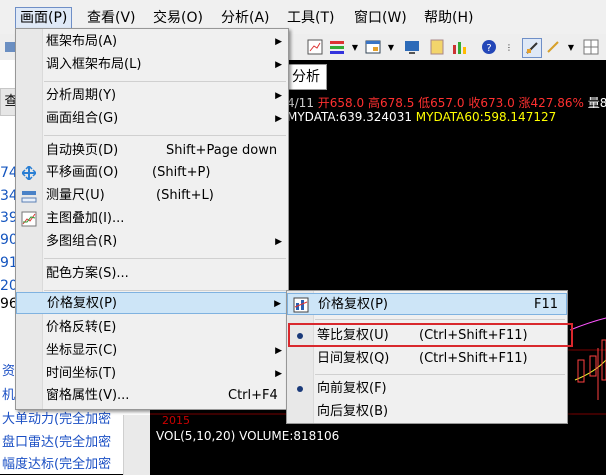  I want to click on menu-item-combination: 画面组合(G) ▶, so click(152, 119).